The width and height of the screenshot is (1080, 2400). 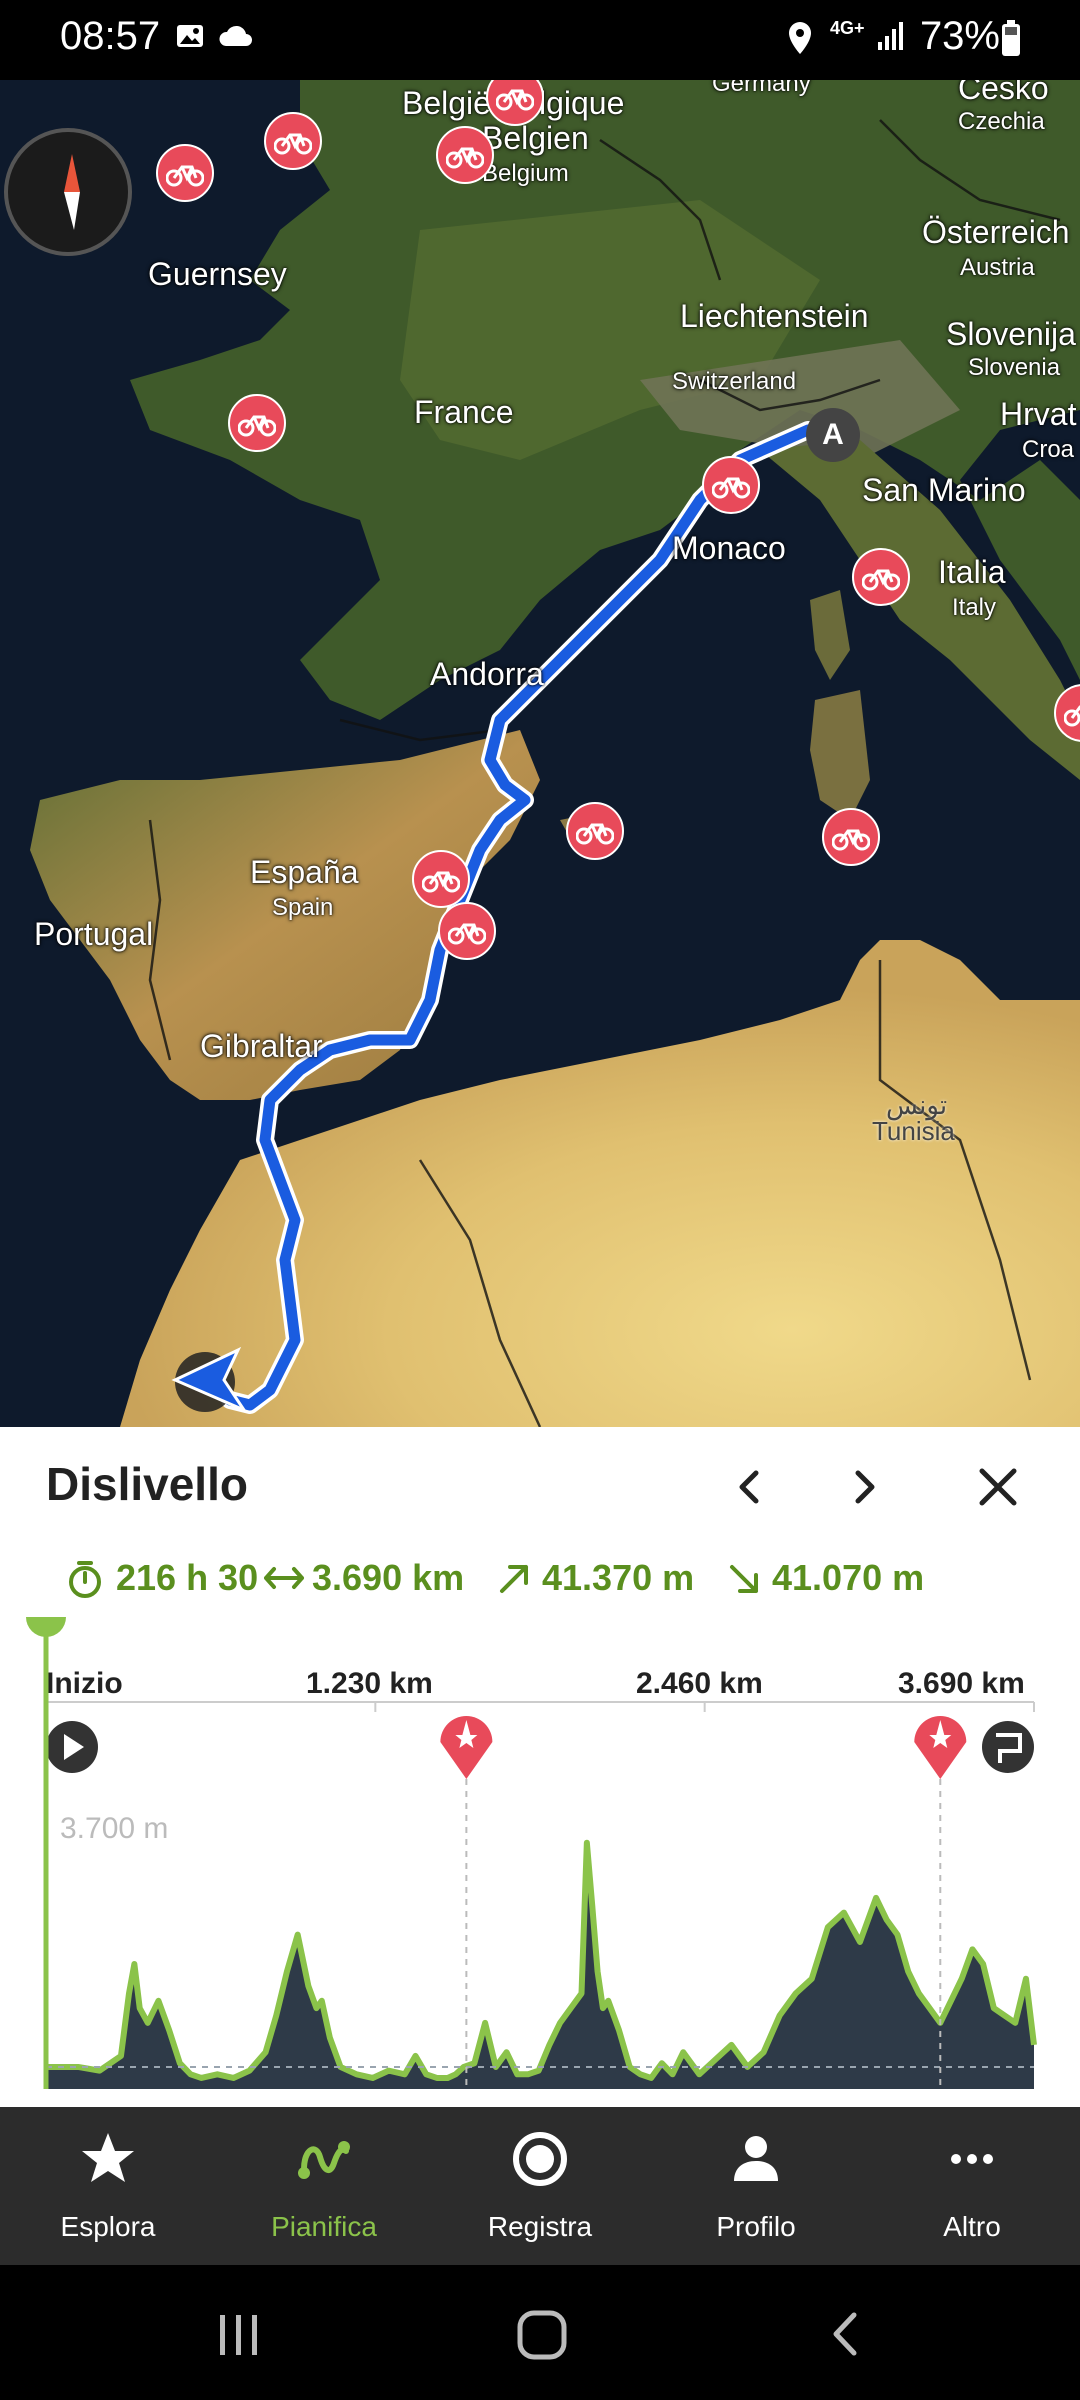 What do you see at coordinates (525, 173) in the screenshot?
I see `map-label-belgium: Belgium` at bounding box center [525, 173].